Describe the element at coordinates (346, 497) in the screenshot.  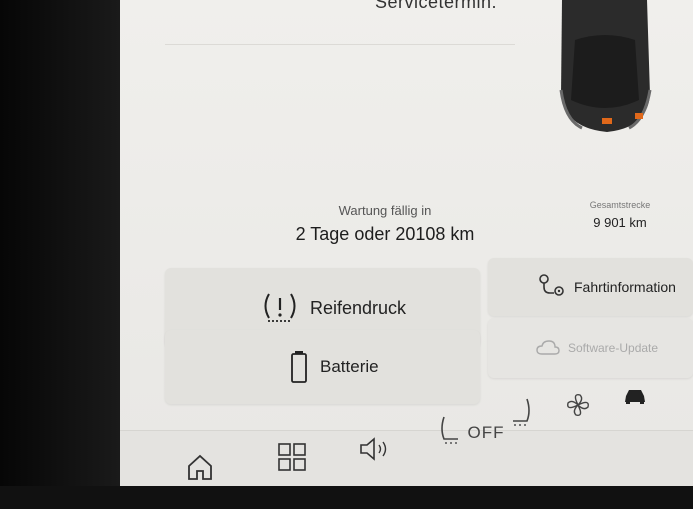
I see `screen-bezel-bottom` at that location.